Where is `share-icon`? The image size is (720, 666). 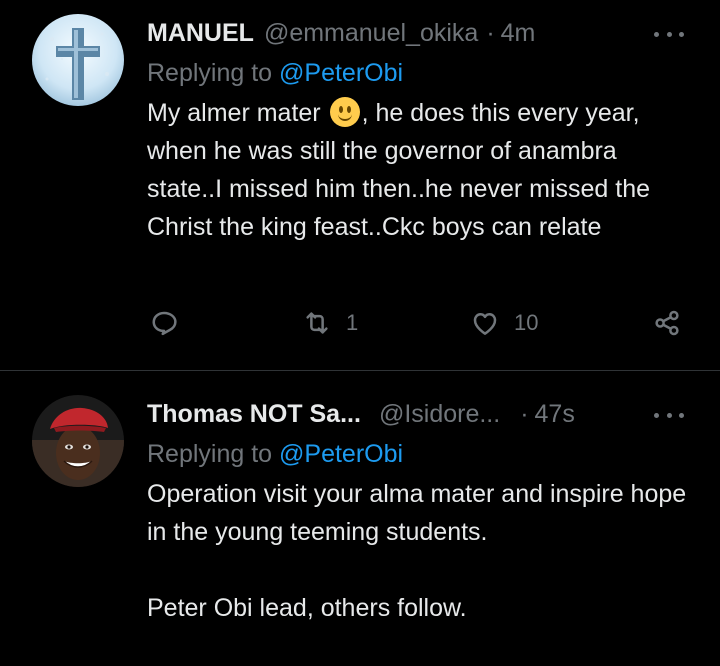 share-icon is located at coordinates (667, 323).